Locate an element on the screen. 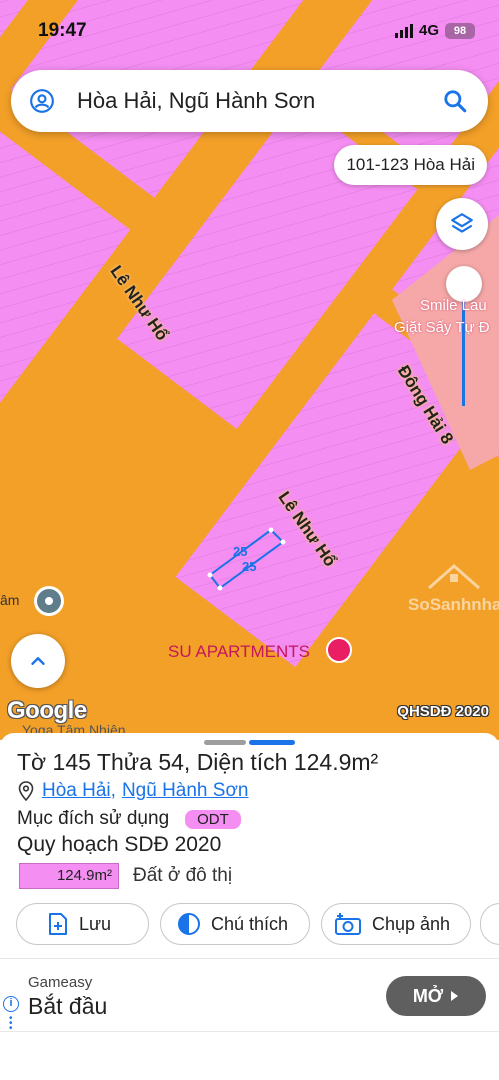 The height and width of the screenshot is (1080, 499). action-row: Lưu Chú thích Chụp ảnh is located at coordinates (243, 924).